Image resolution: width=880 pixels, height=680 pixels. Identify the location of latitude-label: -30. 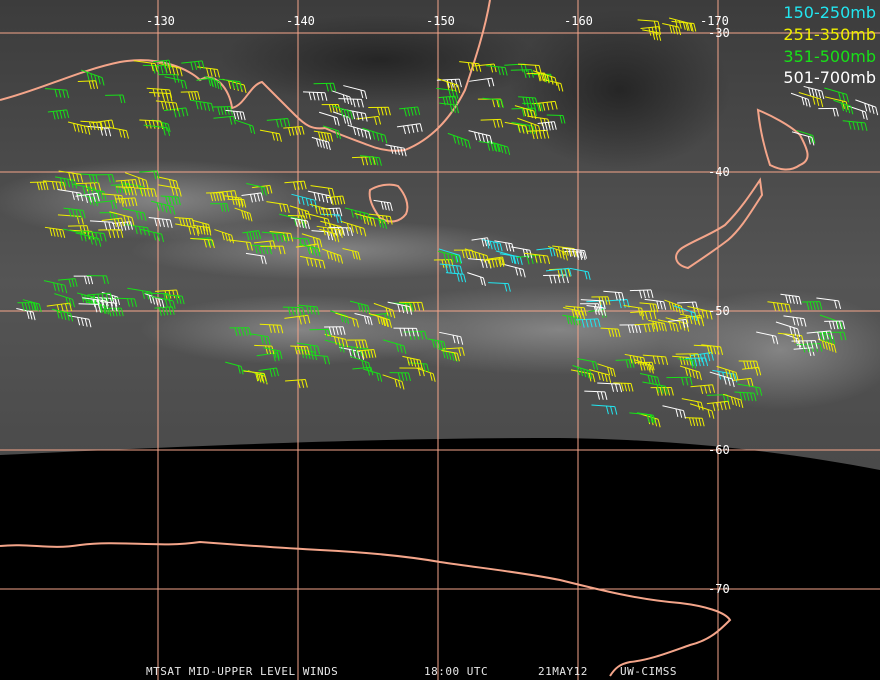
(719, 33).